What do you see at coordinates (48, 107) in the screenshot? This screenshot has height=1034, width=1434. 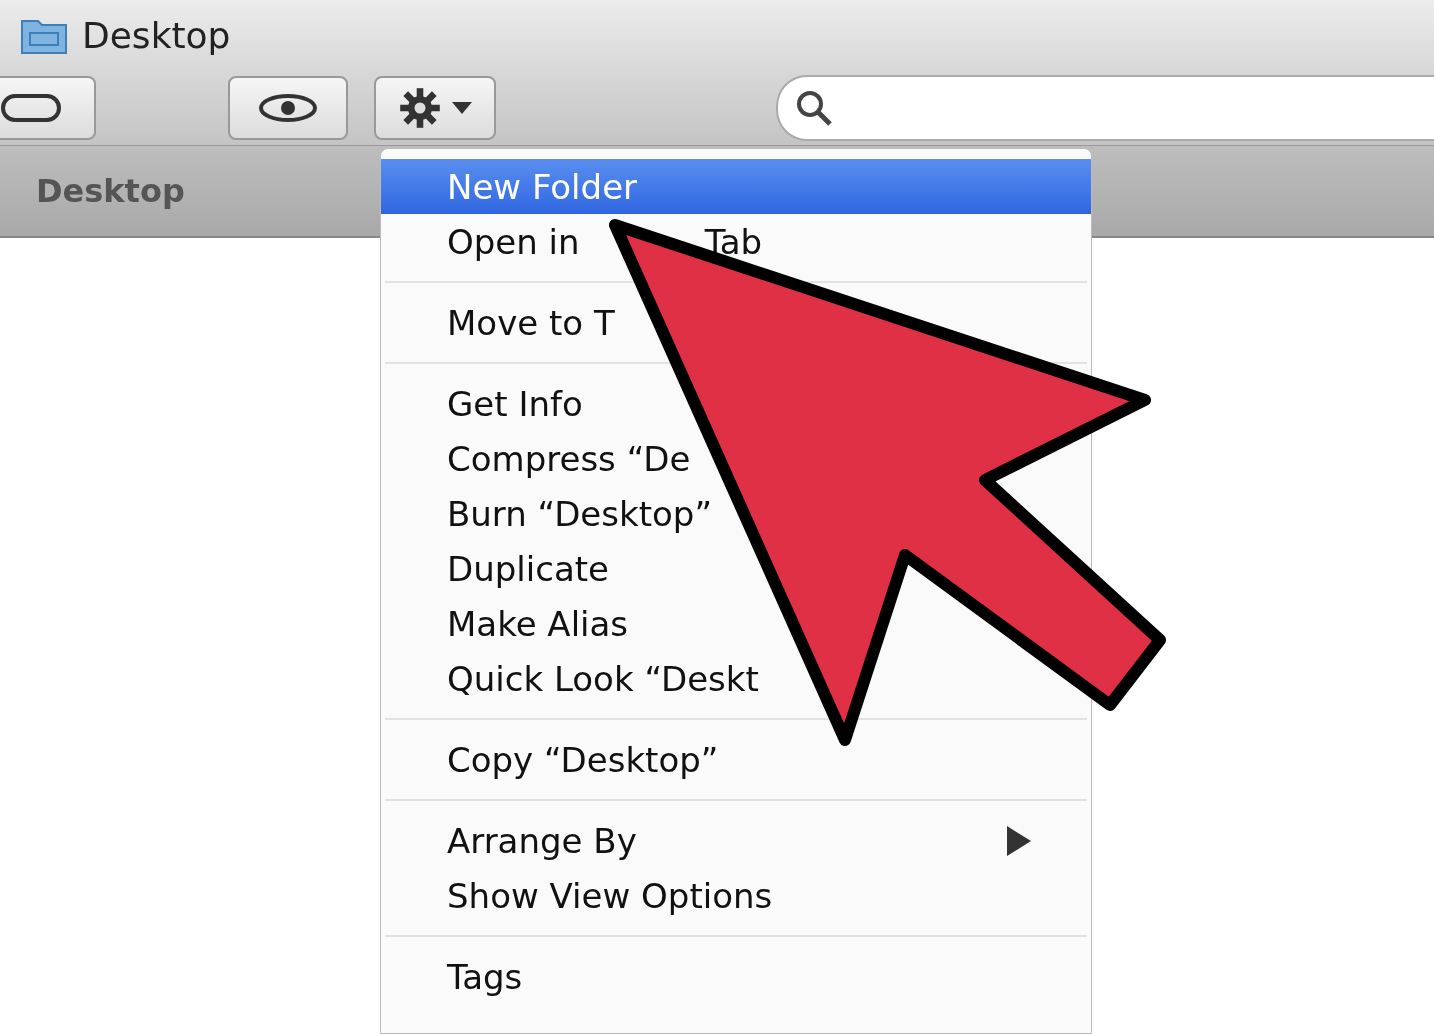 I see `sidebar-toggle-button` at bounding box center [48, 107].